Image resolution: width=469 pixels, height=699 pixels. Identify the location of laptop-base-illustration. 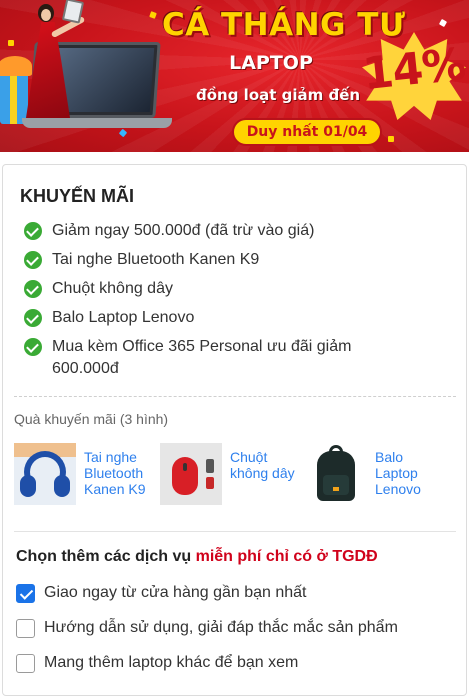
(97, 123).